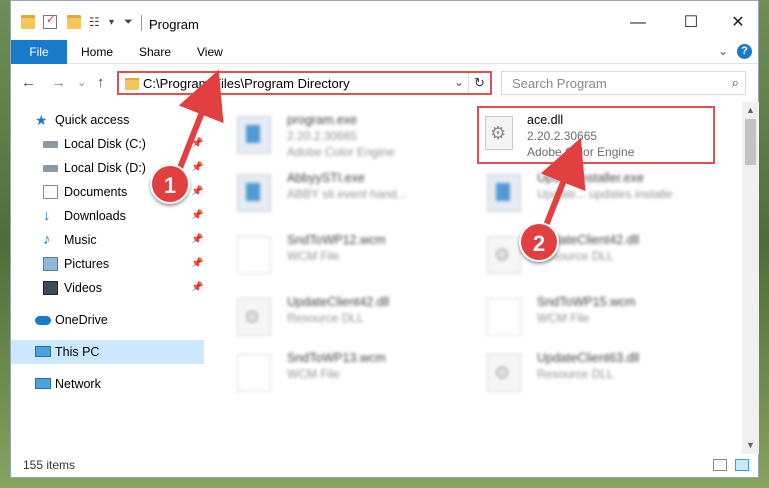 This screenshot has height=488, width=769. I want to click on sidebar-item-label: OneDrive, so click(81, 320).